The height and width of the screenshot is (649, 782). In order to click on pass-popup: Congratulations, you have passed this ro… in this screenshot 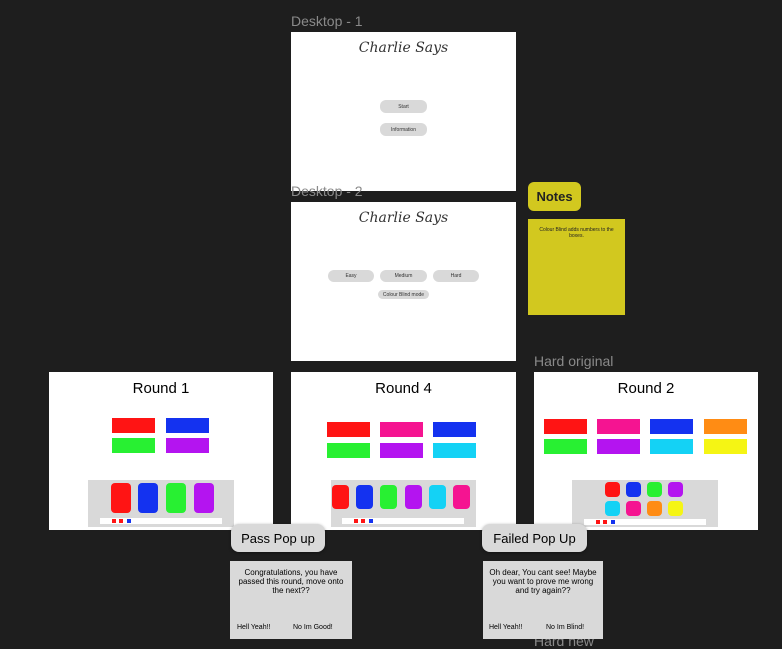, I will do `click(291, 600)`.